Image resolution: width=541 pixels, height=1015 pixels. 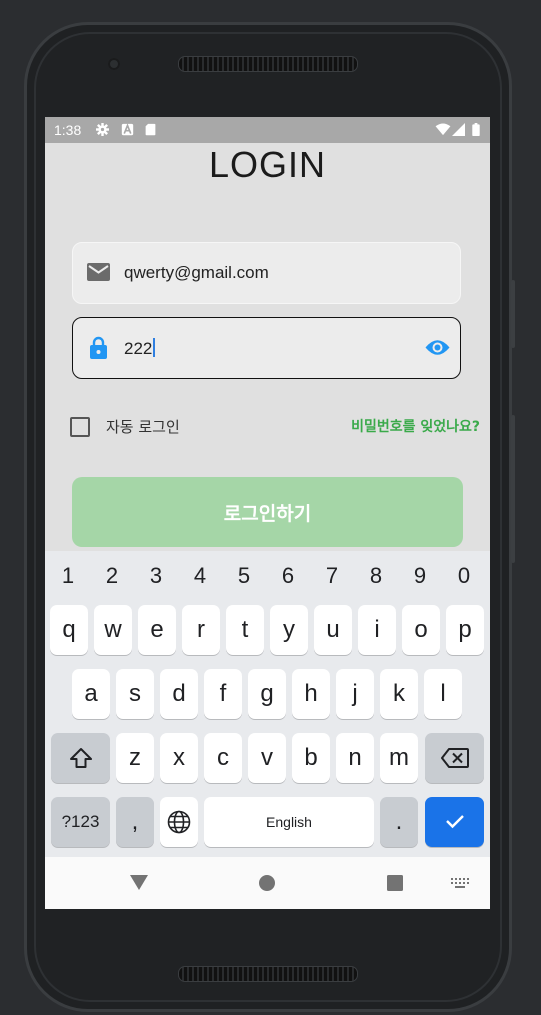 I want to click on keyboard-switch-icon, so click(x=460, y=883).